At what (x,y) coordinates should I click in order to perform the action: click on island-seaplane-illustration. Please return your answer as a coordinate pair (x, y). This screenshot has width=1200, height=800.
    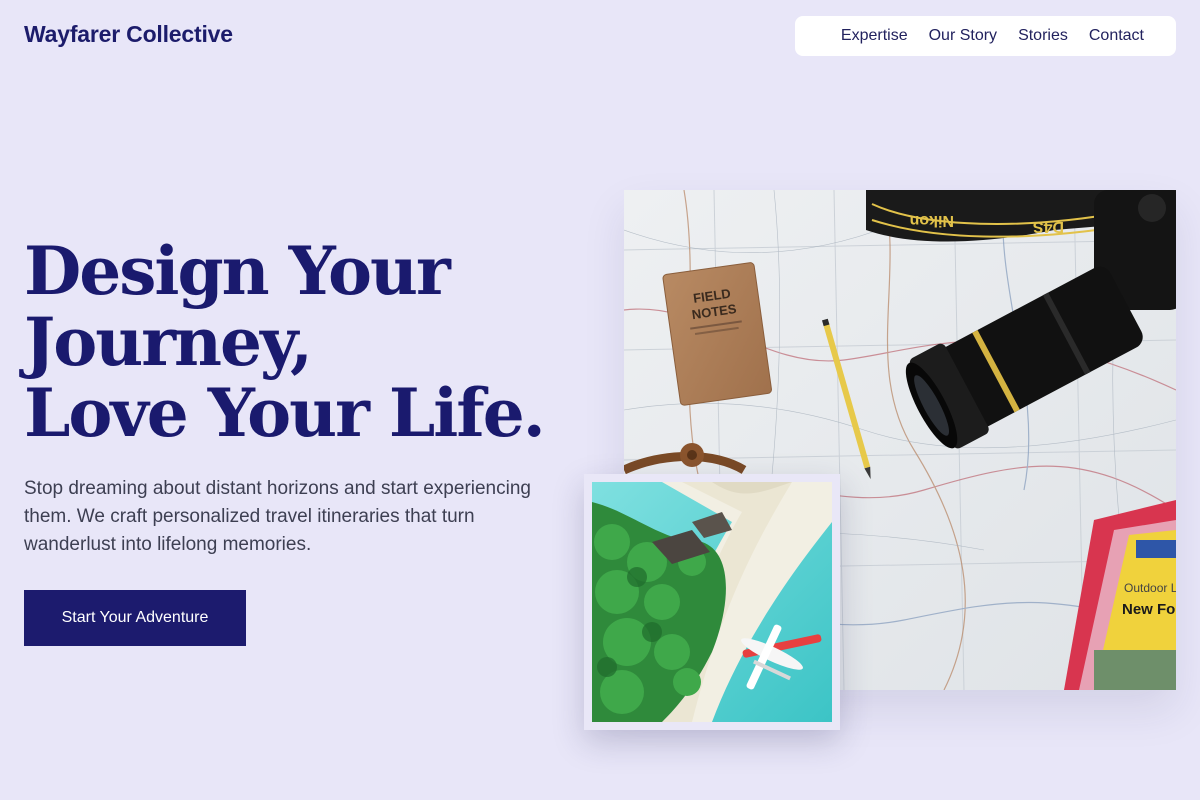
    Looking at the image, I should click on (712, 602).